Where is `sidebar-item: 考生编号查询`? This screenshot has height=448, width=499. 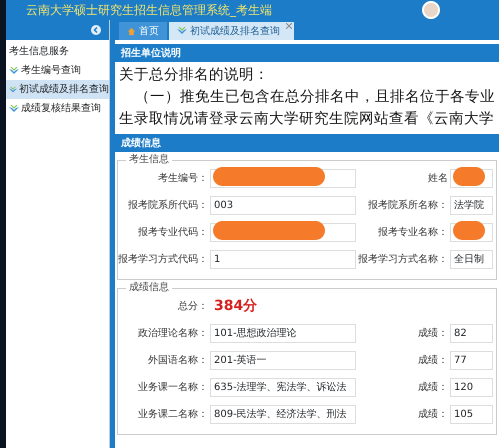
sidebar-item: 考生编号查询 is located at coordinates (57, 70).